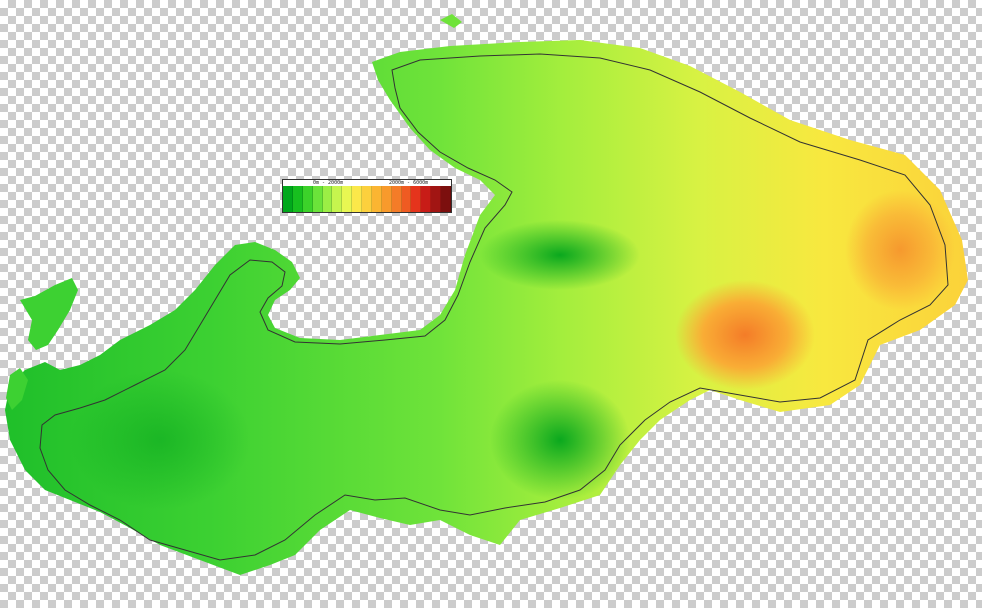  What do you see at coordinates (745, 335) in the screenshot?
I see `highland-zone` at bounding box center [745, 335].